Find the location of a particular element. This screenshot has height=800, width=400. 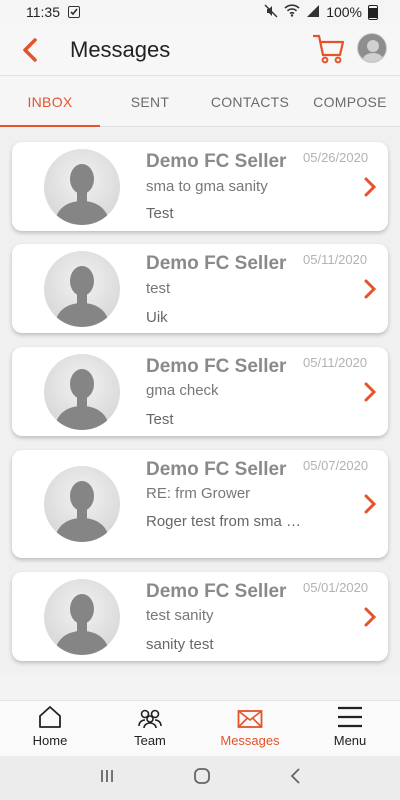

nav-messages: Messages is located at coordinates (250, 728).